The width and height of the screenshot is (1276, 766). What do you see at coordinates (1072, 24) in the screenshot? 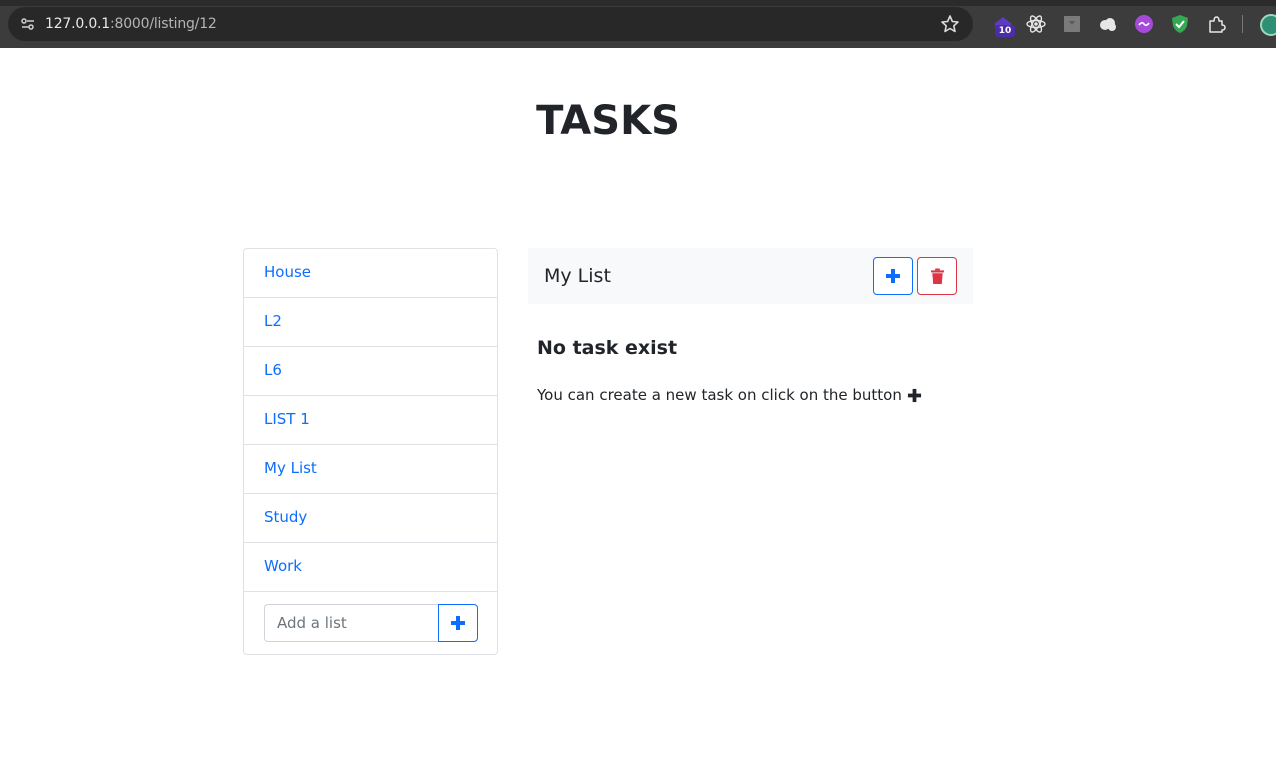
I see `extension-gray-icon` at bounding box center [1072, 24].